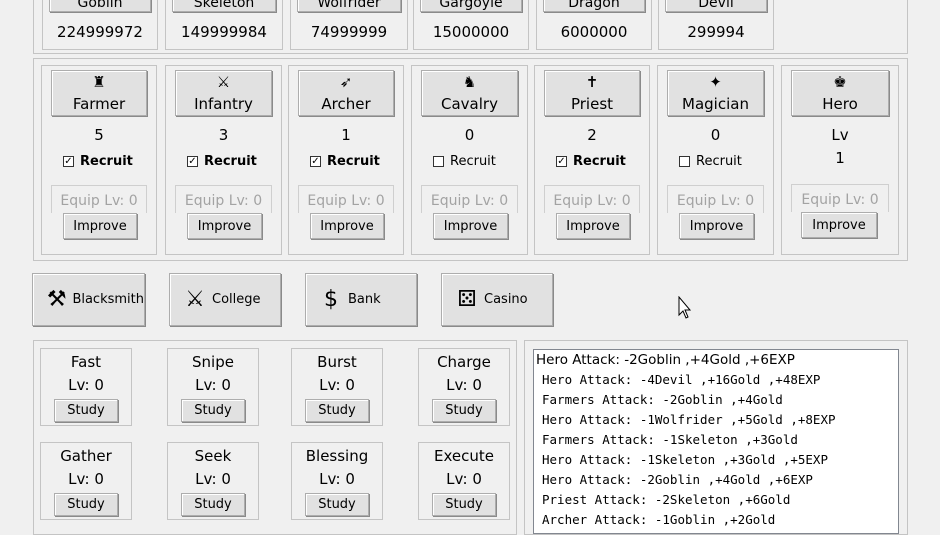  What do you see at coordinates (464, 456) in the screenshot?
I see `skill-name: Execute` at bounding box center [464, 456].